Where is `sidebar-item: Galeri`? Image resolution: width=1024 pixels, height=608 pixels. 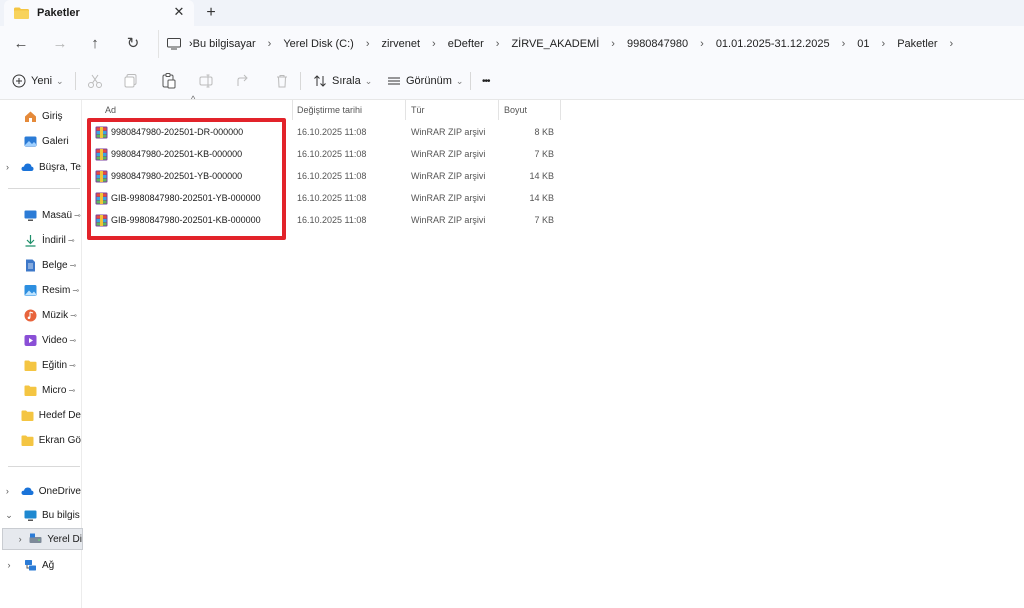 sidebar-item: Galeri is located at coordinates (40, 141).